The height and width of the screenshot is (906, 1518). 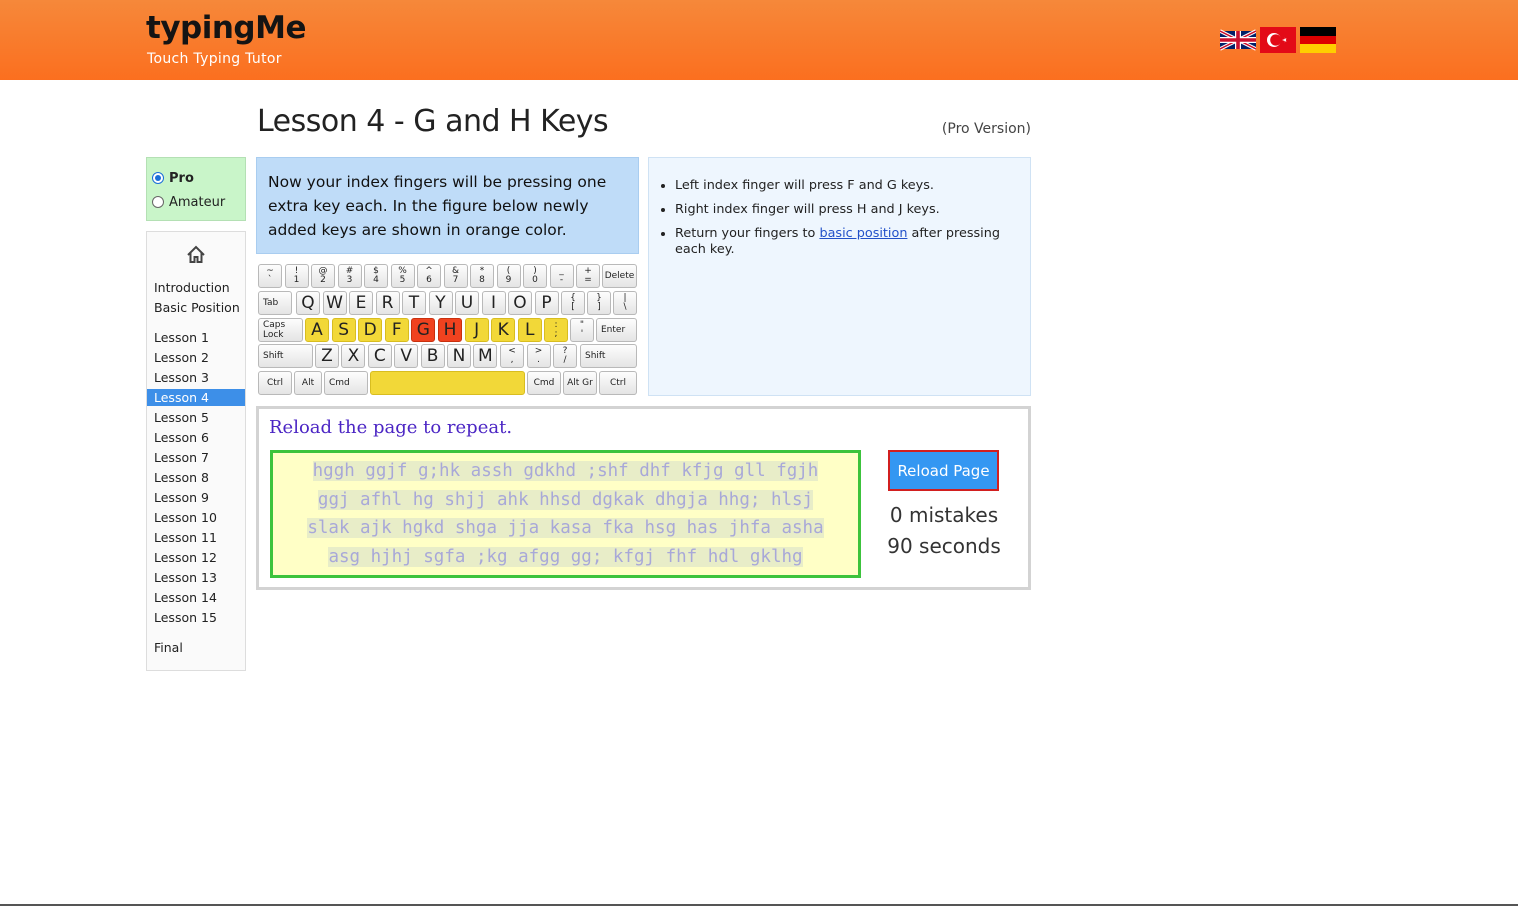 What do you see at coordinates (402, 276) in the screenshot?
I see `key-row1-5: % 5` at bounding box center [402, 276].